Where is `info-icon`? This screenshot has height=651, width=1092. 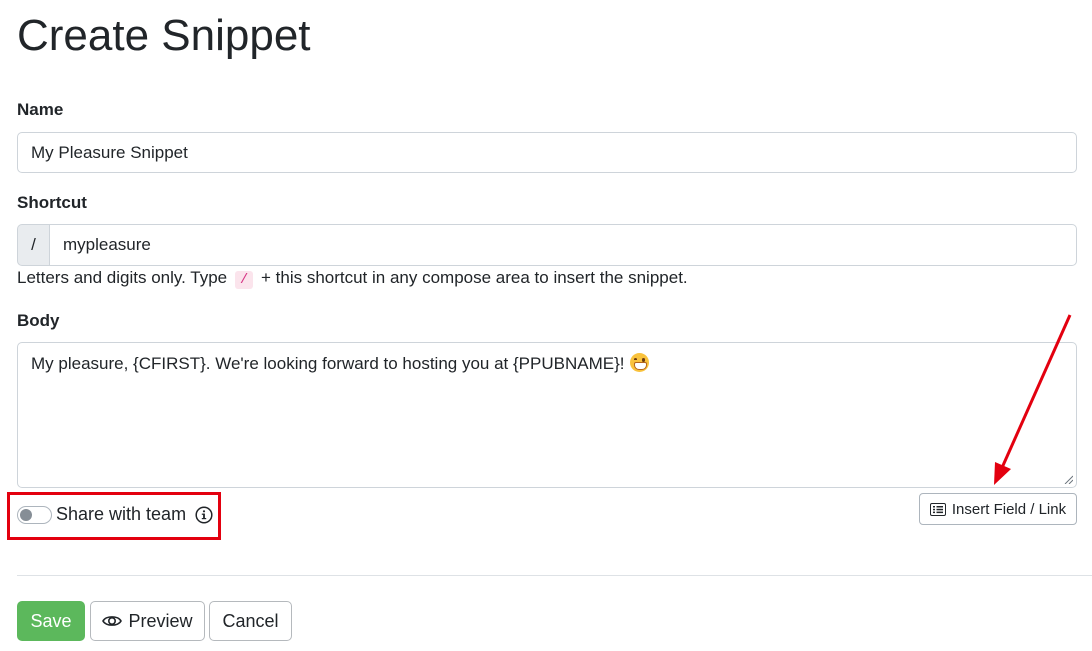 info-icon is located at coordinates (204, 514).